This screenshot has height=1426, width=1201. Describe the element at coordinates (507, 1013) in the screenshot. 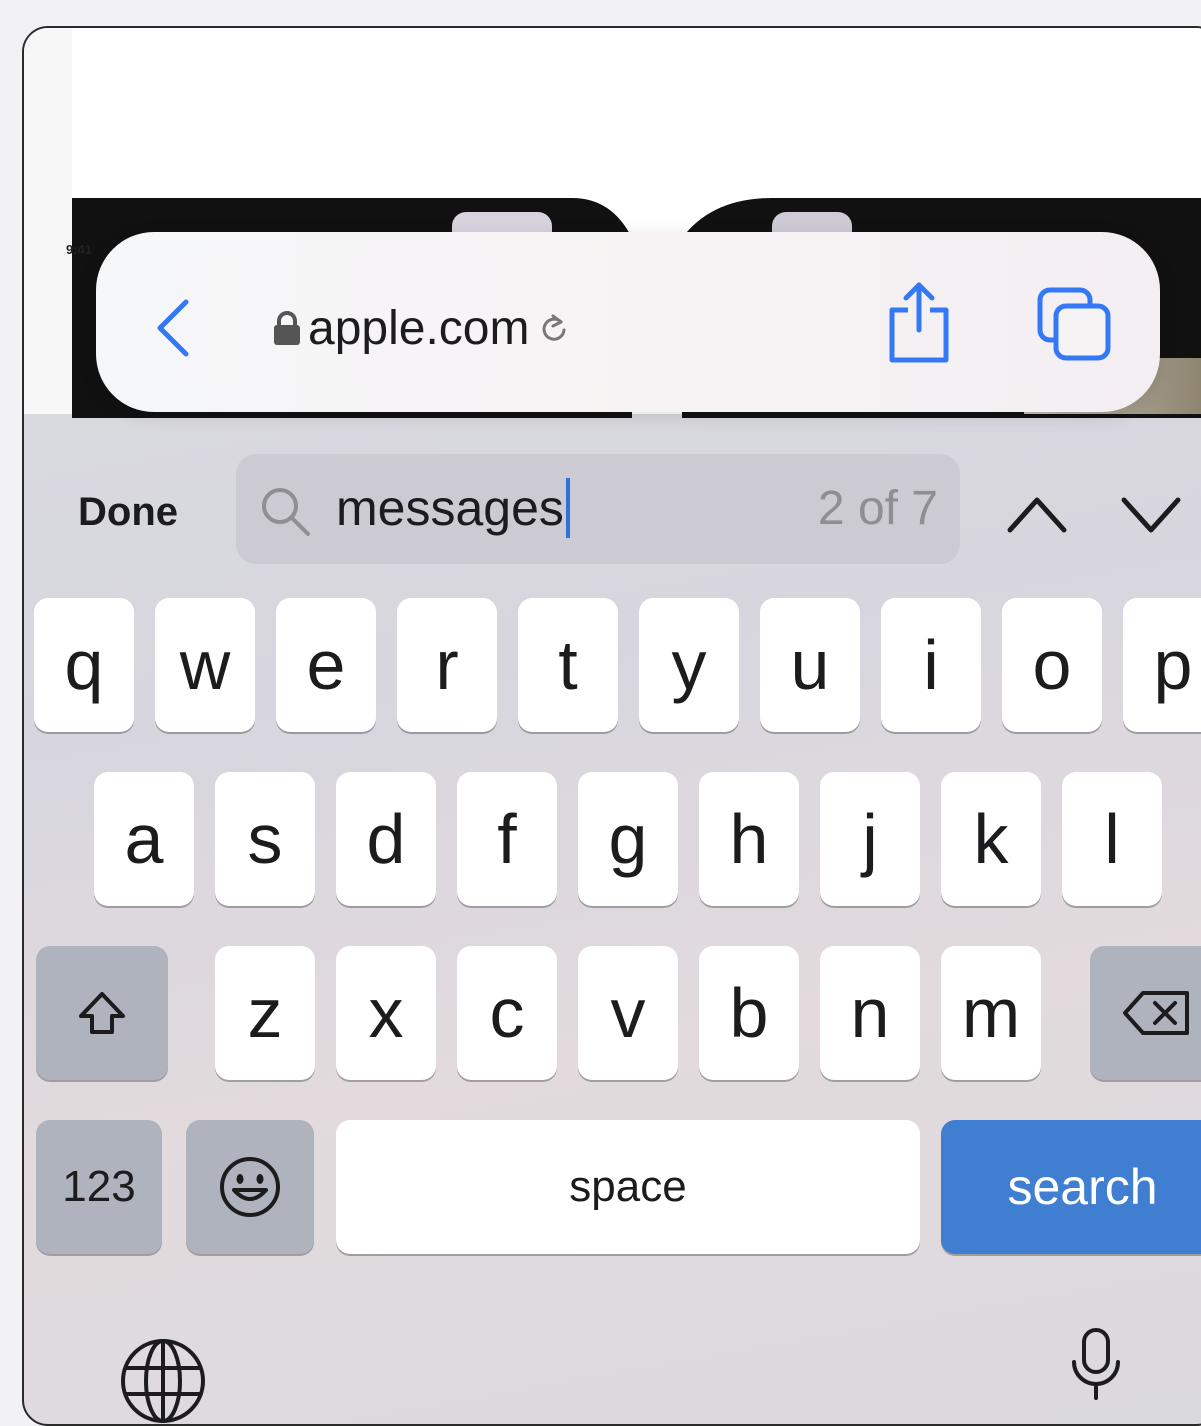

I see `key-c: c` at that location.